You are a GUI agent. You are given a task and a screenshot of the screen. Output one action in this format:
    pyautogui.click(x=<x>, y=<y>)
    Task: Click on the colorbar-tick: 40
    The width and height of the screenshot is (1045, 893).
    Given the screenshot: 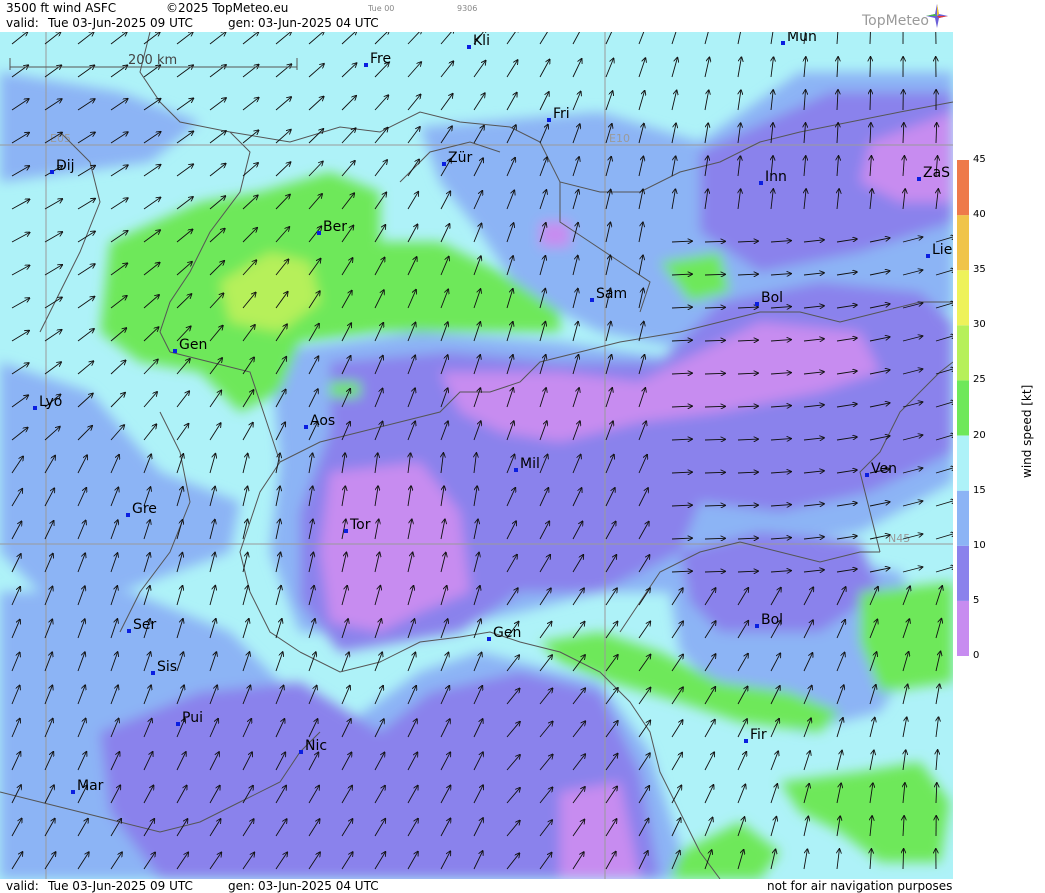 What is the action you would take?
    pyautogui.click(x=979, y=215)
    